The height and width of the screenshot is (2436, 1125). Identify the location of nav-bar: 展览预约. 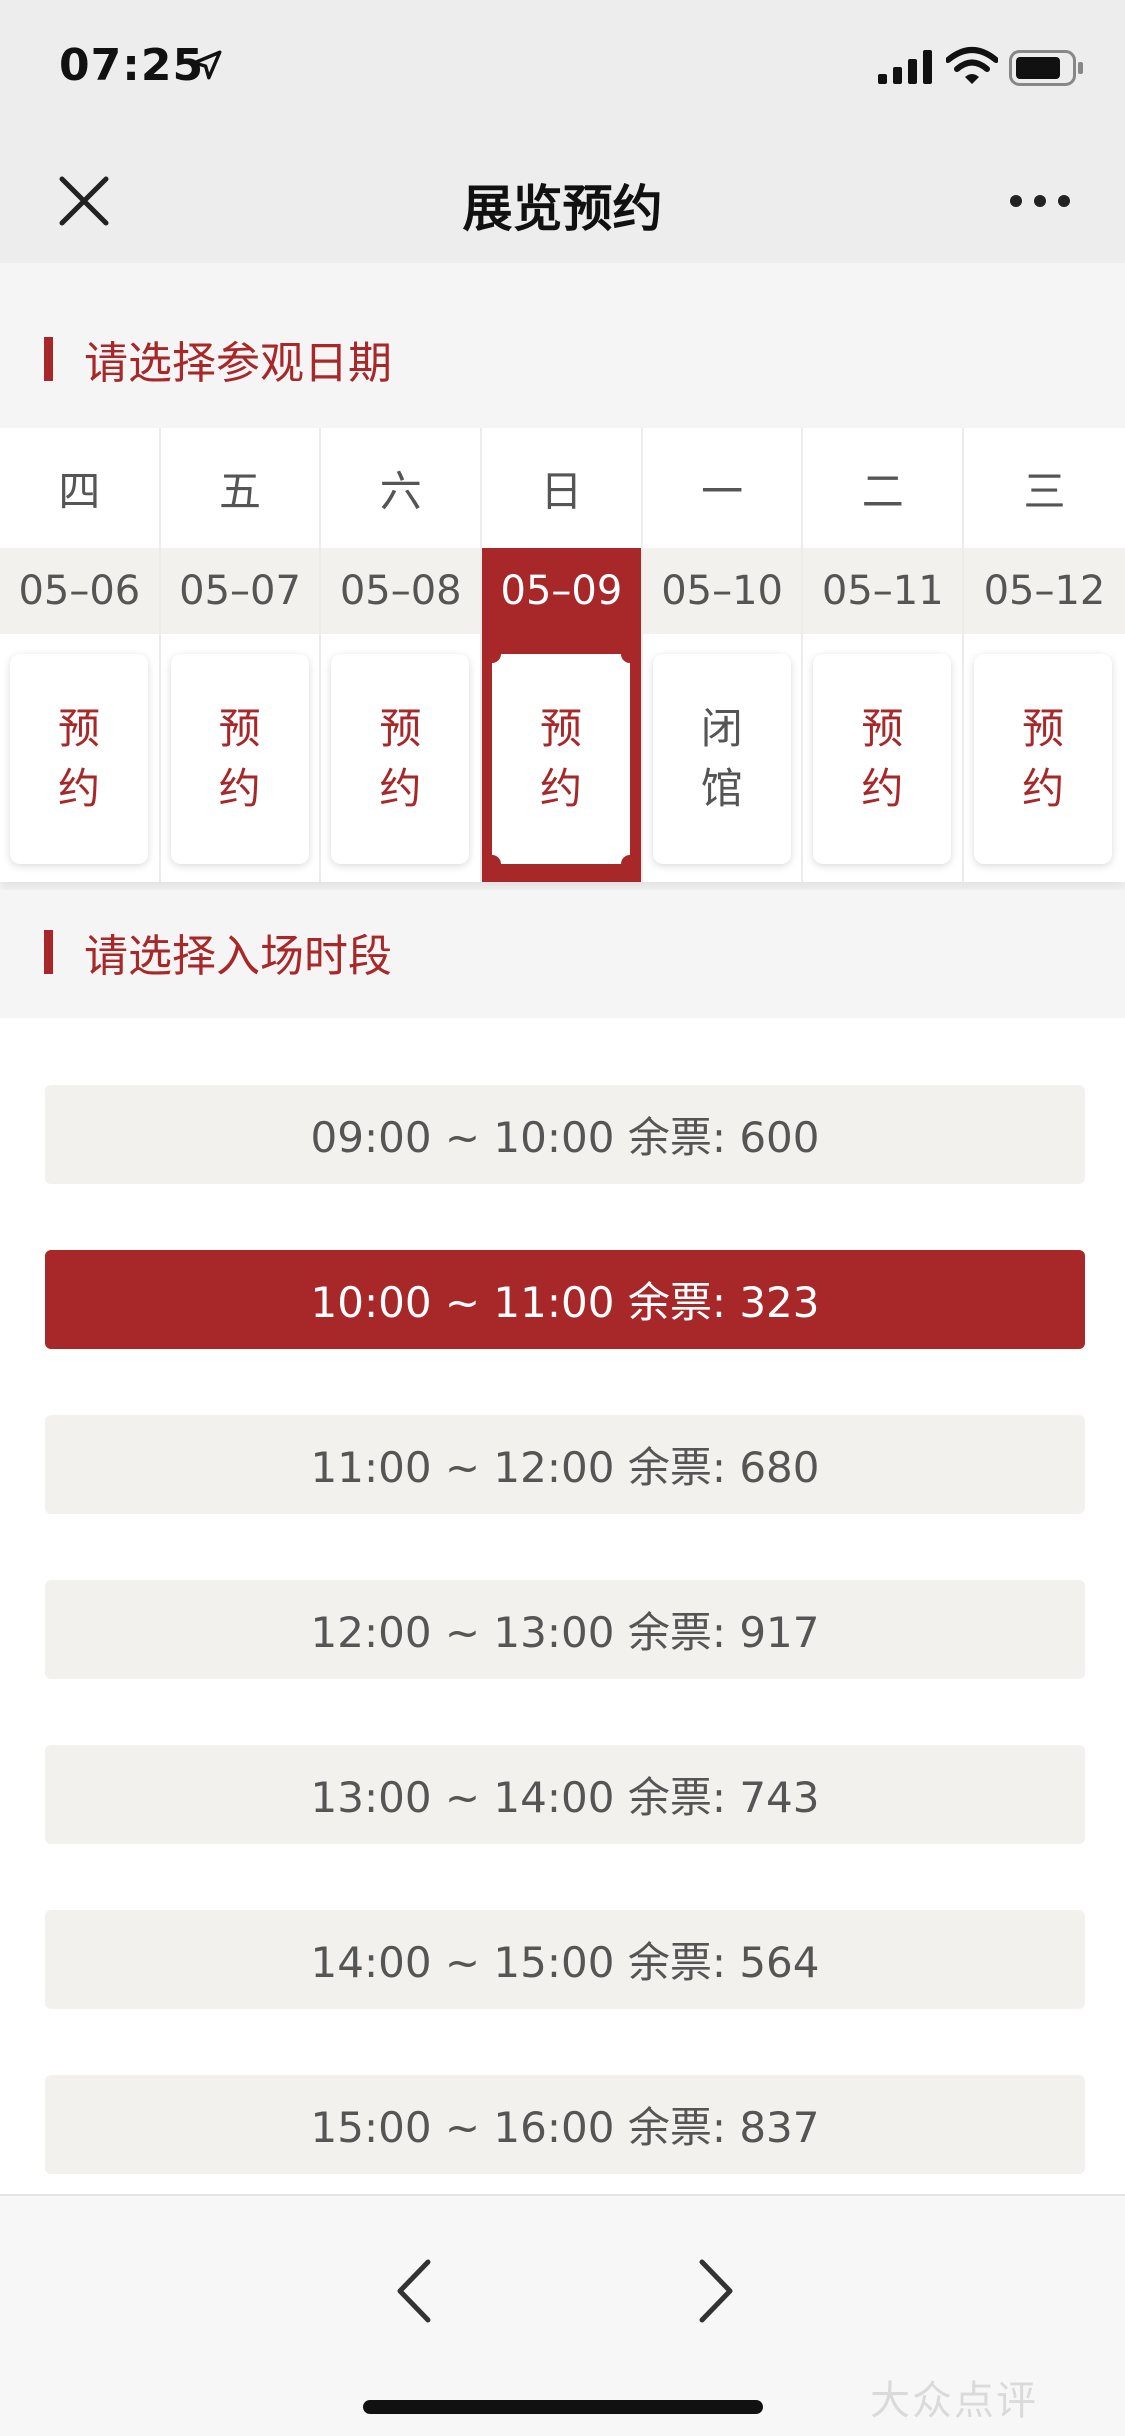
(562, 199).